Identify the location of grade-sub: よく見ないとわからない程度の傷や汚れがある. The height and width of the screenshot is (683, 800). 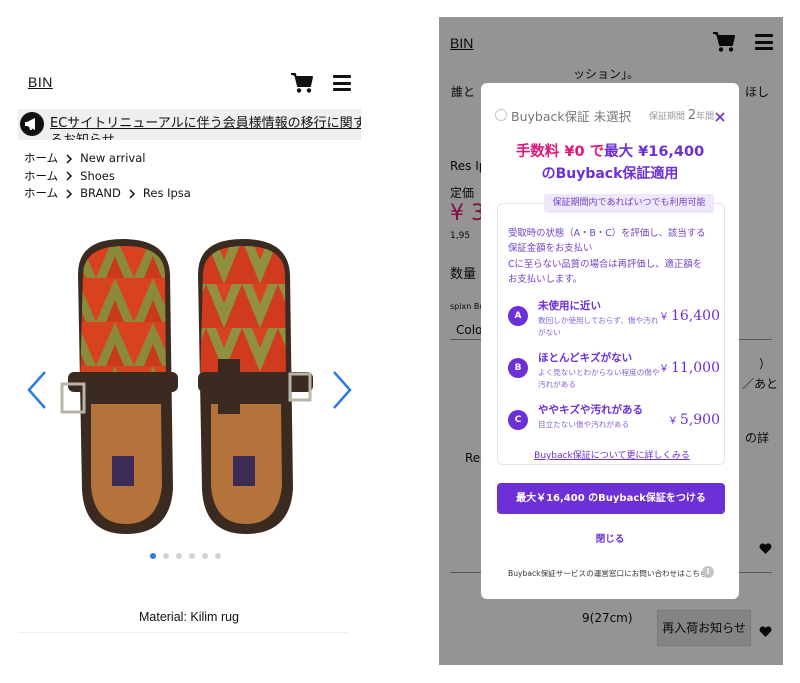
(599, 378).